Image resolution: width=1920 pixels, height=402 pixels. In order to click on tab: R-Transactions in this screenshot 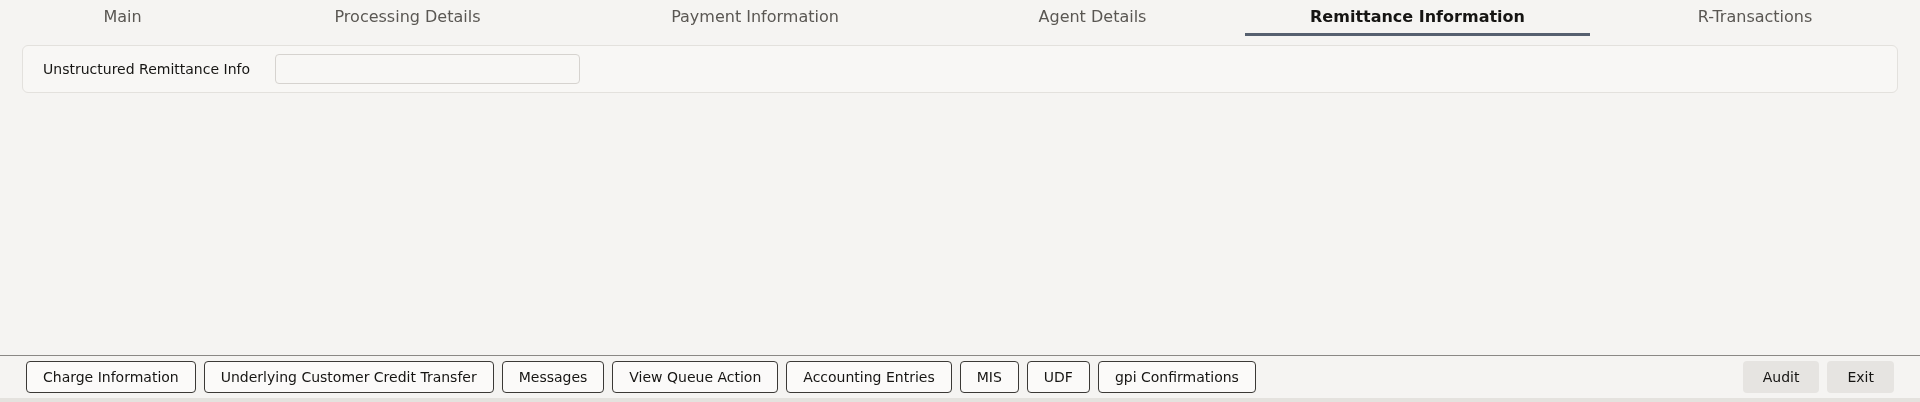, I will do `click(1755, 18)`.